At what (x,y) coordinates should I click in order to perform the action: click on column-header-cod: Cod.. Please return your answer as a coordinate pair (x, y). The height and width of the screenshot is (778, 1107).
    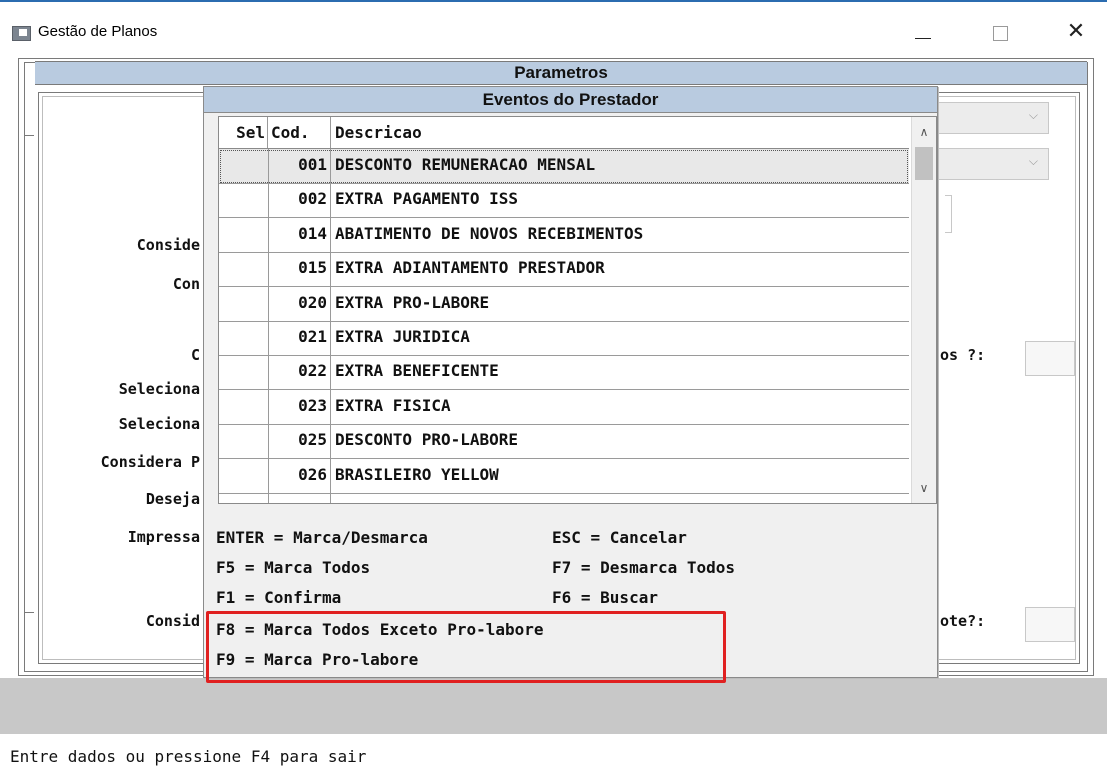
    Looking at the image, I should click on (300, 132).